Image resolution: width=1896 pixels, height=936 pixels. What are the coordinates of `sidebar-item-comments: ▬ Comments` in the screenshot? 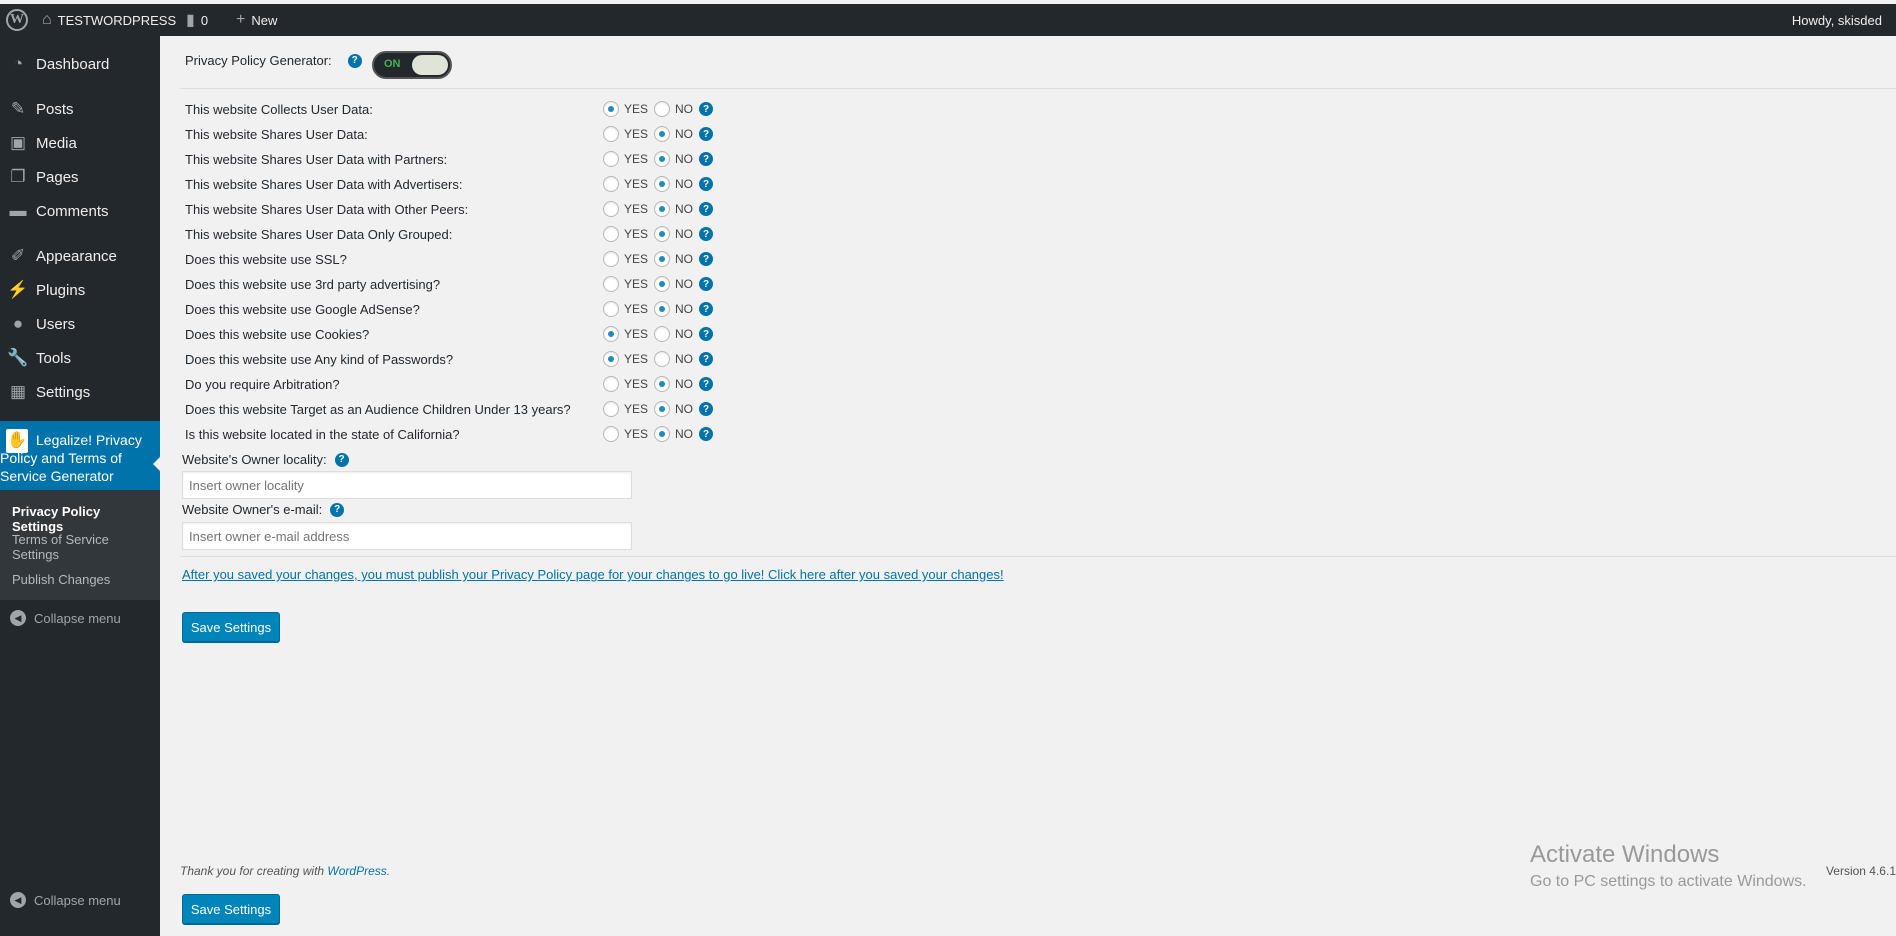 It's located at (80, 211).